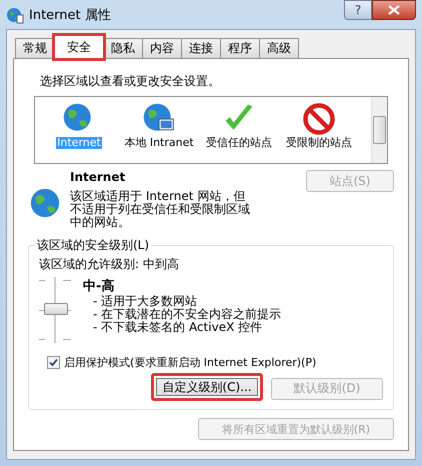  I want to click on zone-label: 受信任的站点, so click(239, 143).